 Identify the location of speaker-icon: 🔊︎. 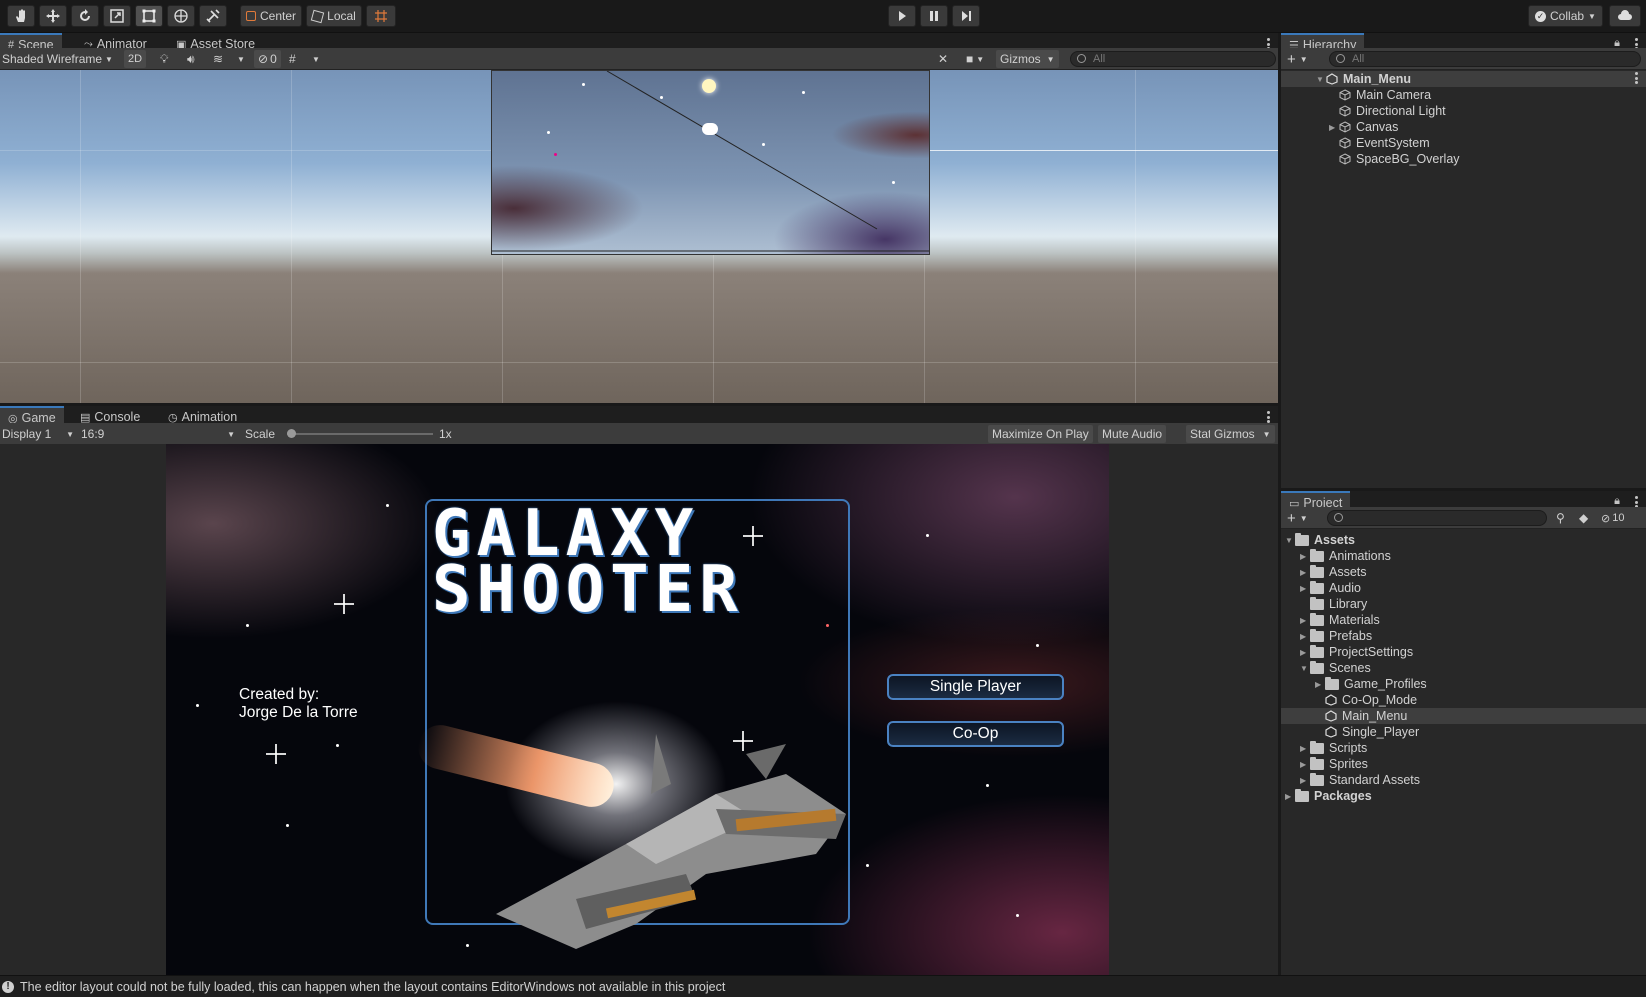
(191, 58).